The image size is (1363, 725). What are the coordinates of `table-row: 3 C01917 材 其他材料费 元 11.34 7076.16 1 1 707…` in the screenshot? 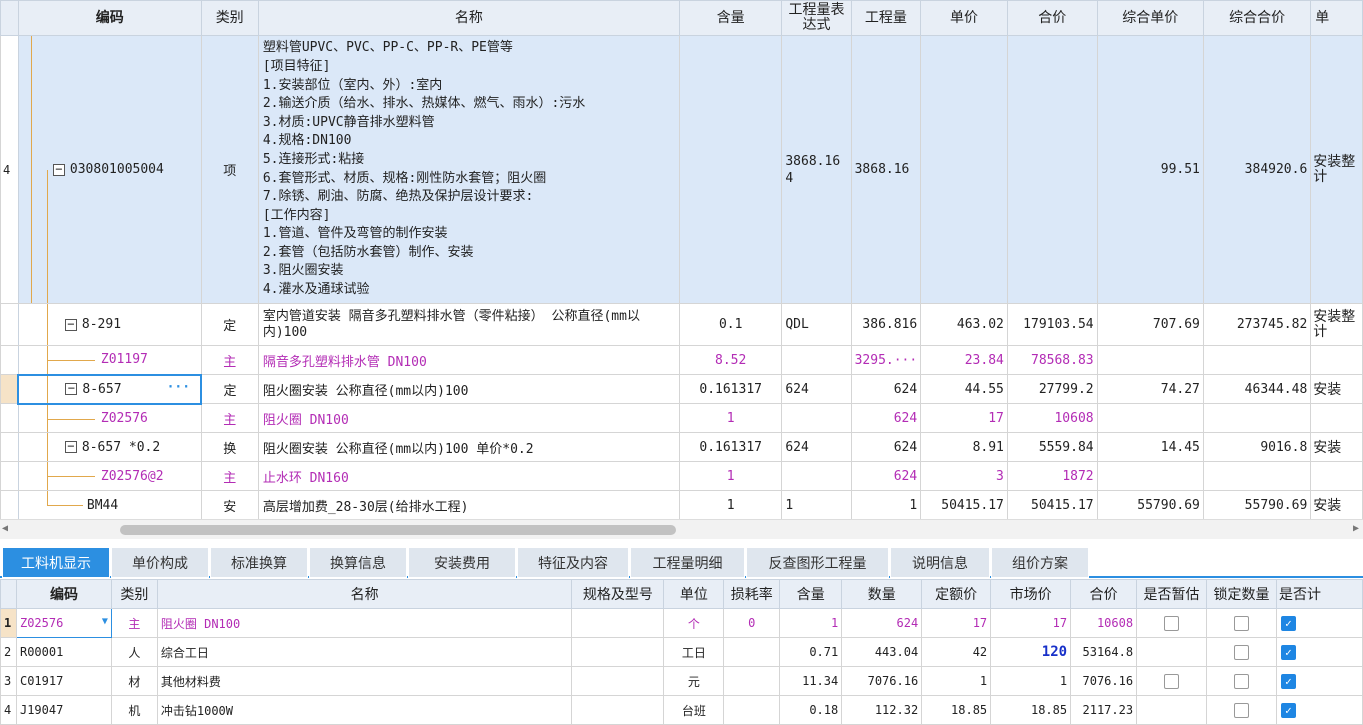 It's located at (681, 681).